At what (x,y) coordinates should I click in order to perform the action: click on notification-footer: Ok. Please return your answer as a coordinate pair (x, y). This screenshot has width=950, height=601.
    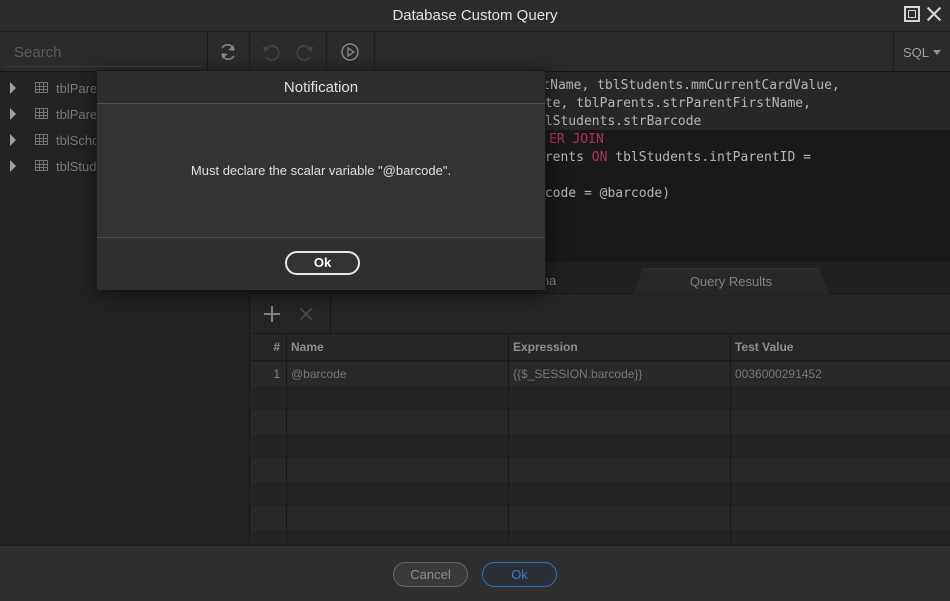
    Looking at the image, I should click on (321, 263).